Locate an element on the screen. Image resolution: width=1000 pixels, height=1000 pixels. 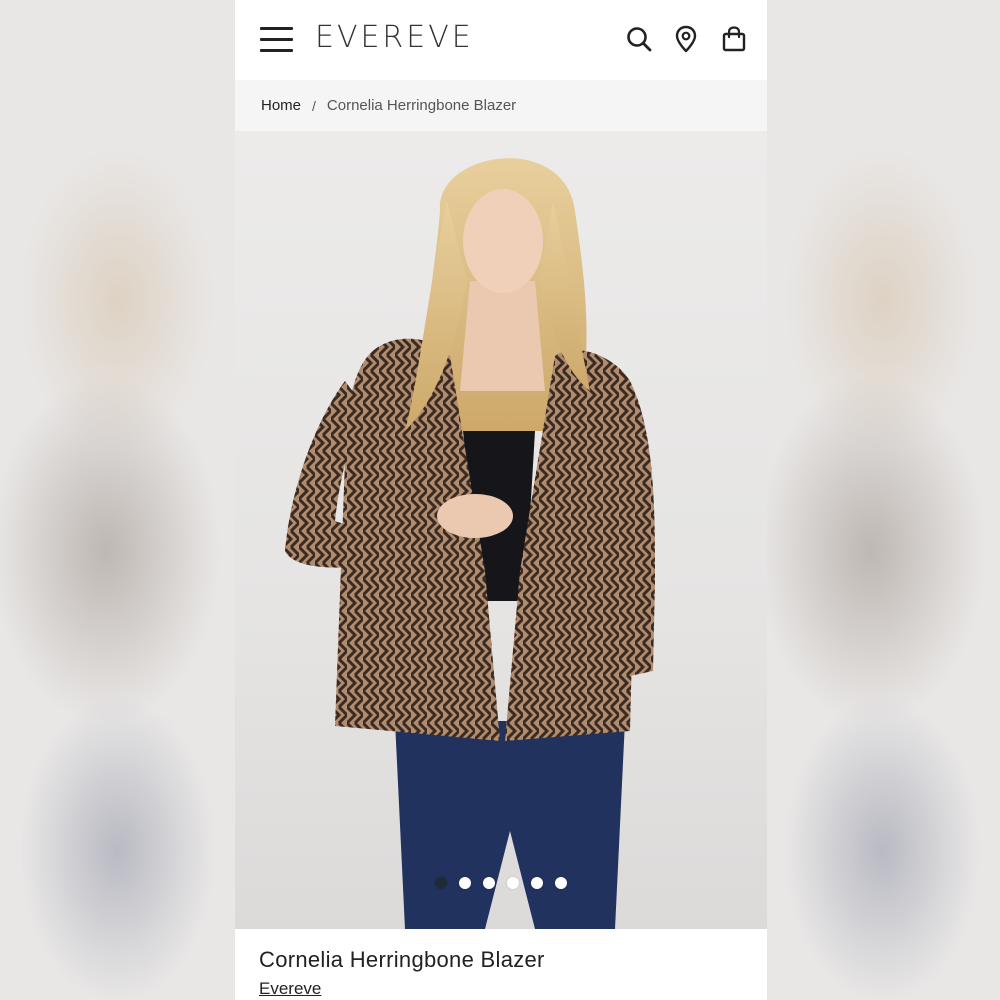
brand-link: Evereve is located at coordinates (290, 989).